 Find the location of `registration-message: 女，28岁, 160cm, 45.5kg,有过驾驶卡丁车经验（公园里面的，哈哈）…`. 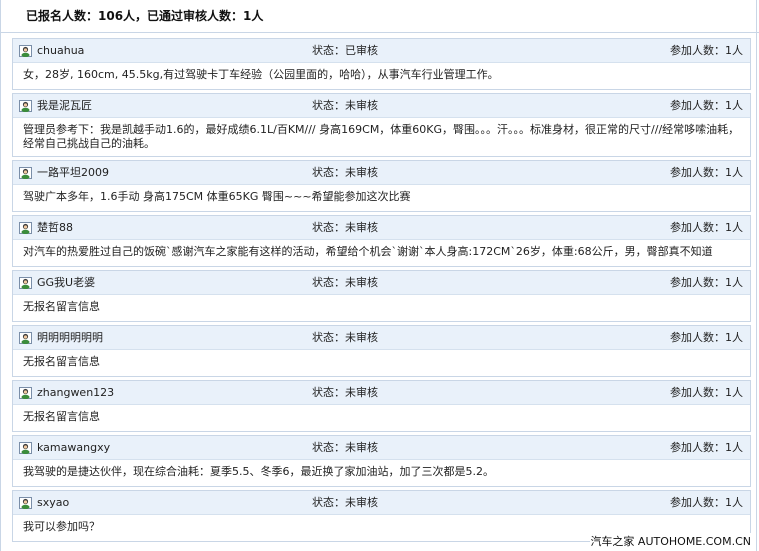

registration-message: 女，28岁, 160cm, 45.5kg,有过驾驶卡丁车经验（公园里面的，哈哈）… is located at coordinates (261, 74).